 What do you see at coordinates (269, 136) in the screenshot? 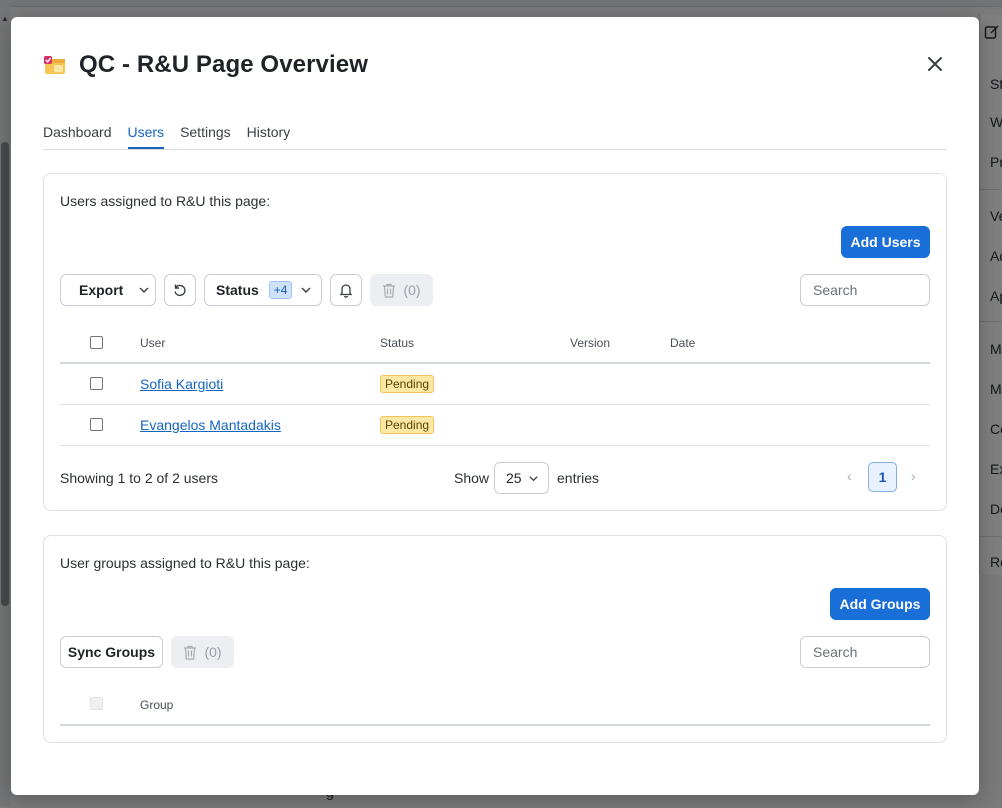
I see `tab-history: History` at bounding box center [269, 136].